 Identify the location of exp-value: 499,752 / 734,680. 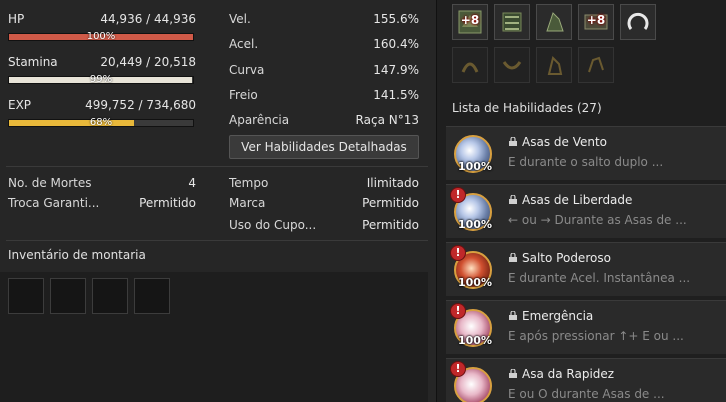
(140, 105).